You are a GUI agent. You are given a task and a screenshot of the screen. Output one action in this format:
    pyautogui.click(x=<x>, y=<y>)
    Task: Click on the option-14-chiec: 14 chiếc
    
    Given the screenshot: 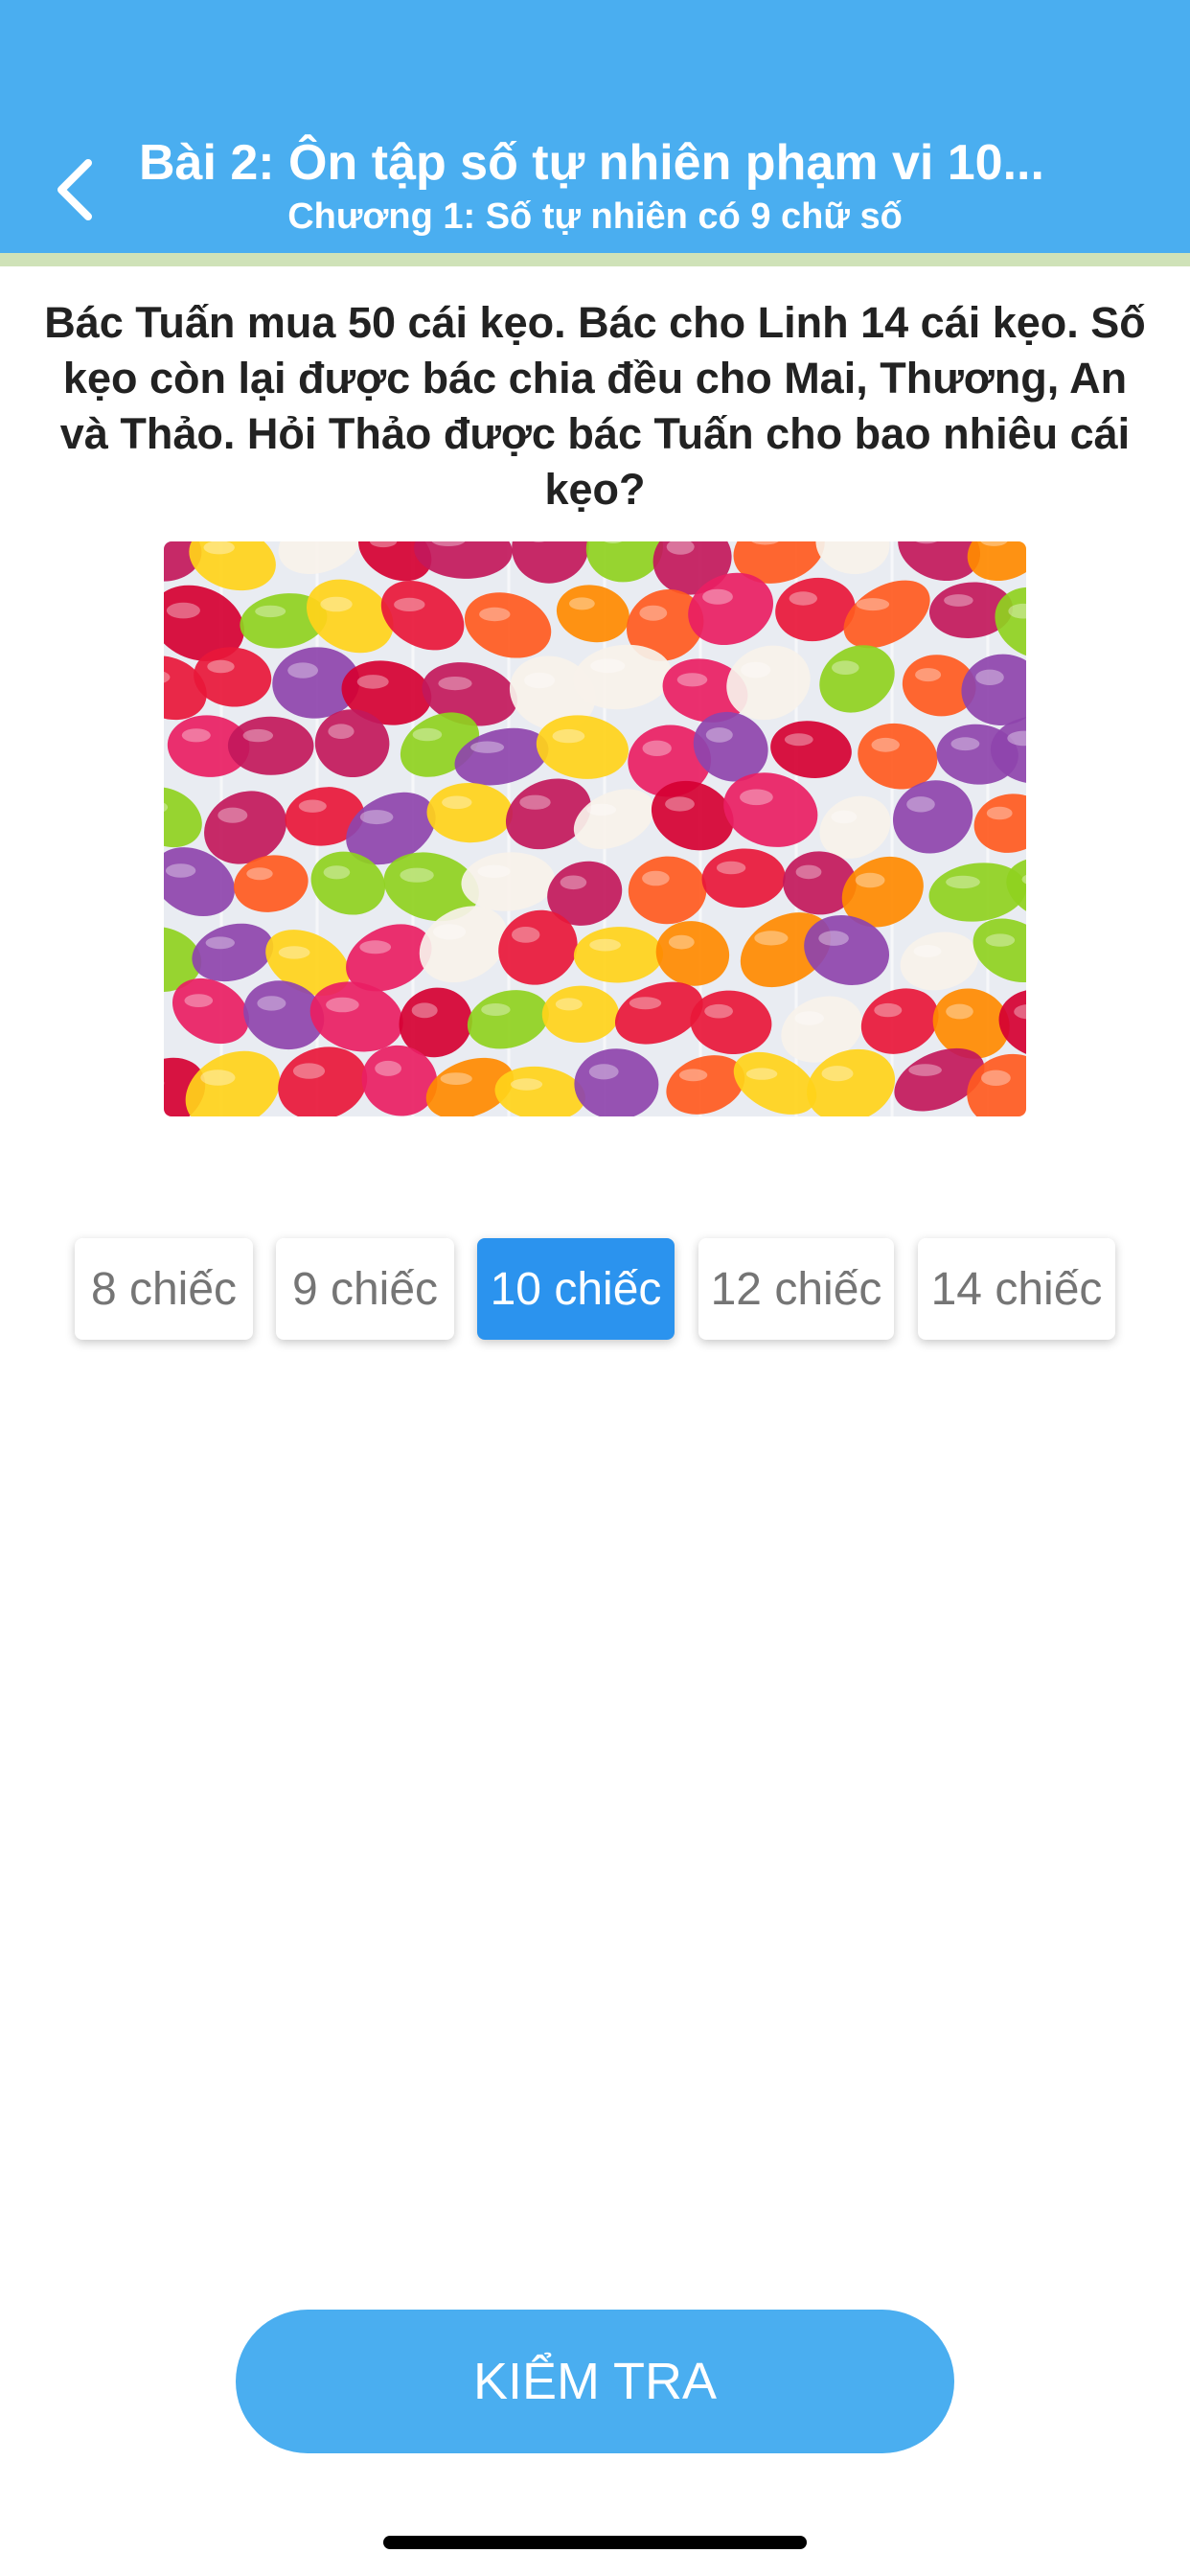 What is the action you would take?
    pyautogui.click(x=1016, y=1289)
    